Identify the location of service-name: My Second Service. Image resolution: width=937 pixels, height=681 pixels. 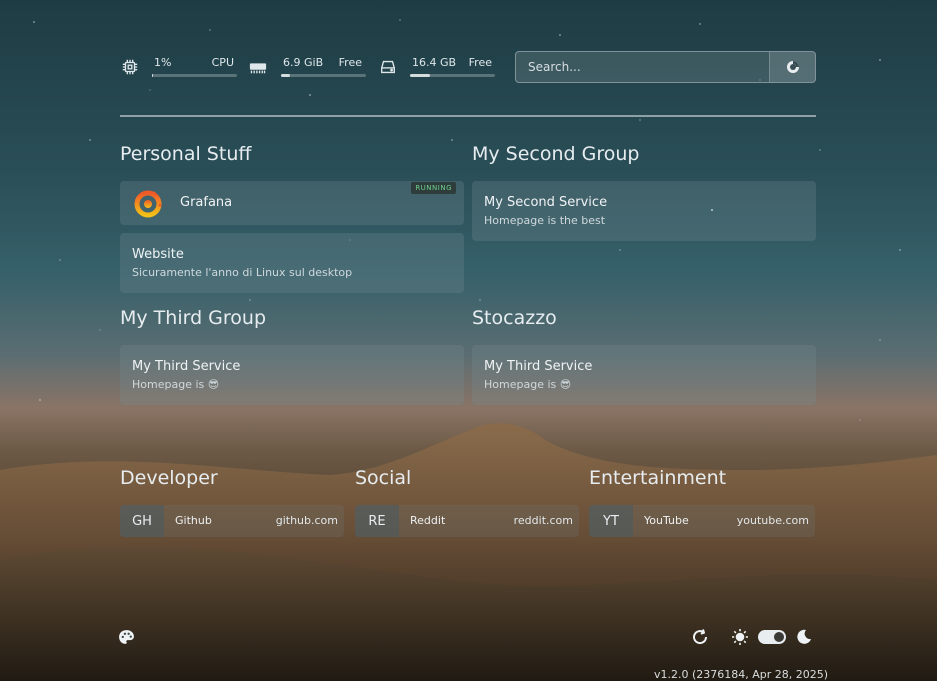
(546, 202).